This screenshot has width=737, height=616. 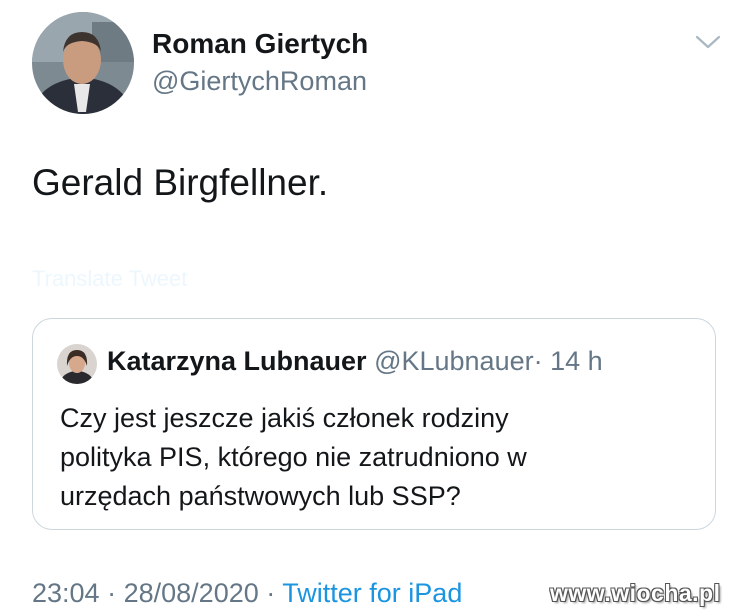 I want to click on tweet-source-link: Twitter for iPad, so click(x=372, y=593).